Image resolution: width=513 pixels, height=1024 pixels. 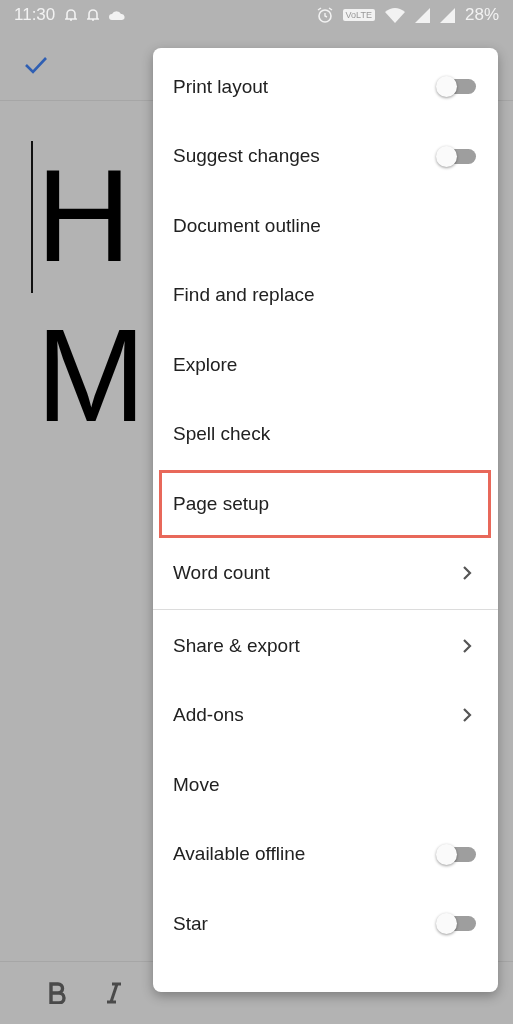 I want to click on check-icon, so click(x=36, y=65).